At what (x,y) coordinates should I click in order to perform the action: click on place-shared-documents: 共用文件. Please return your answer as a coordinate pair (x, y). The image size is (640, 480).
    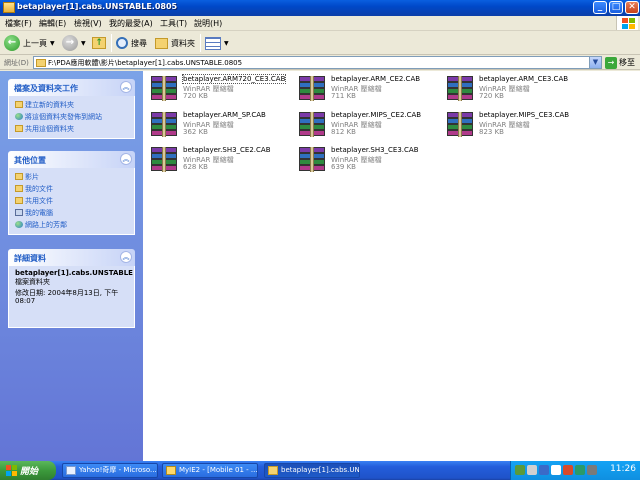
    Looking at the image, I should click on (71, 201).